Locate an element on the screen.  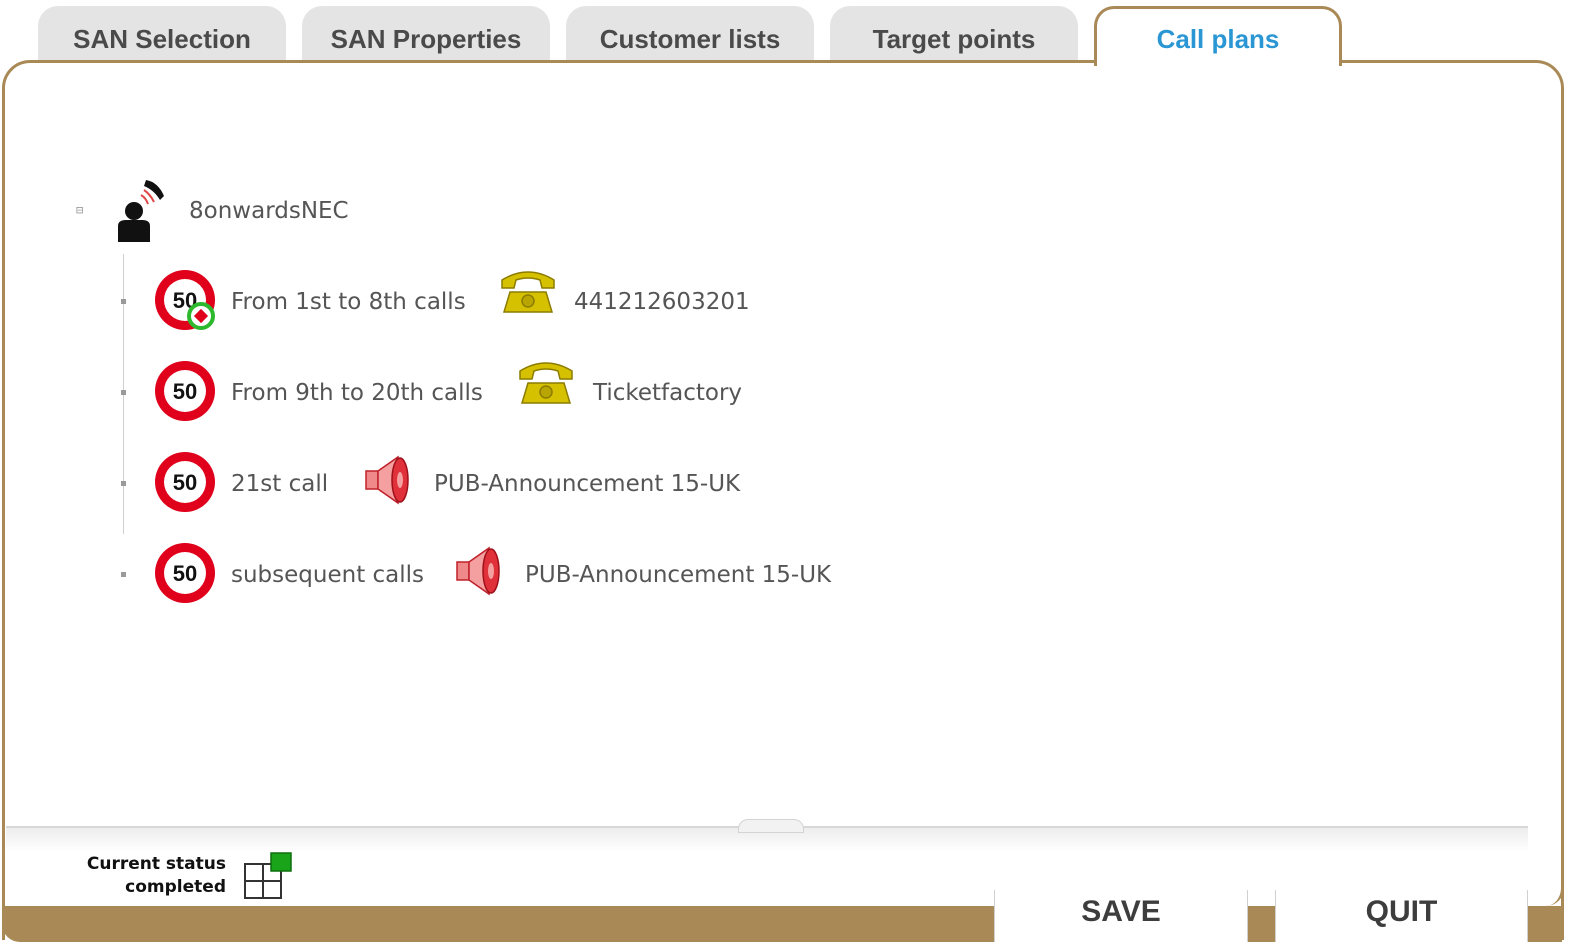
collapse-toggle-icon: ⊟ is located at coordinates (82, 210).